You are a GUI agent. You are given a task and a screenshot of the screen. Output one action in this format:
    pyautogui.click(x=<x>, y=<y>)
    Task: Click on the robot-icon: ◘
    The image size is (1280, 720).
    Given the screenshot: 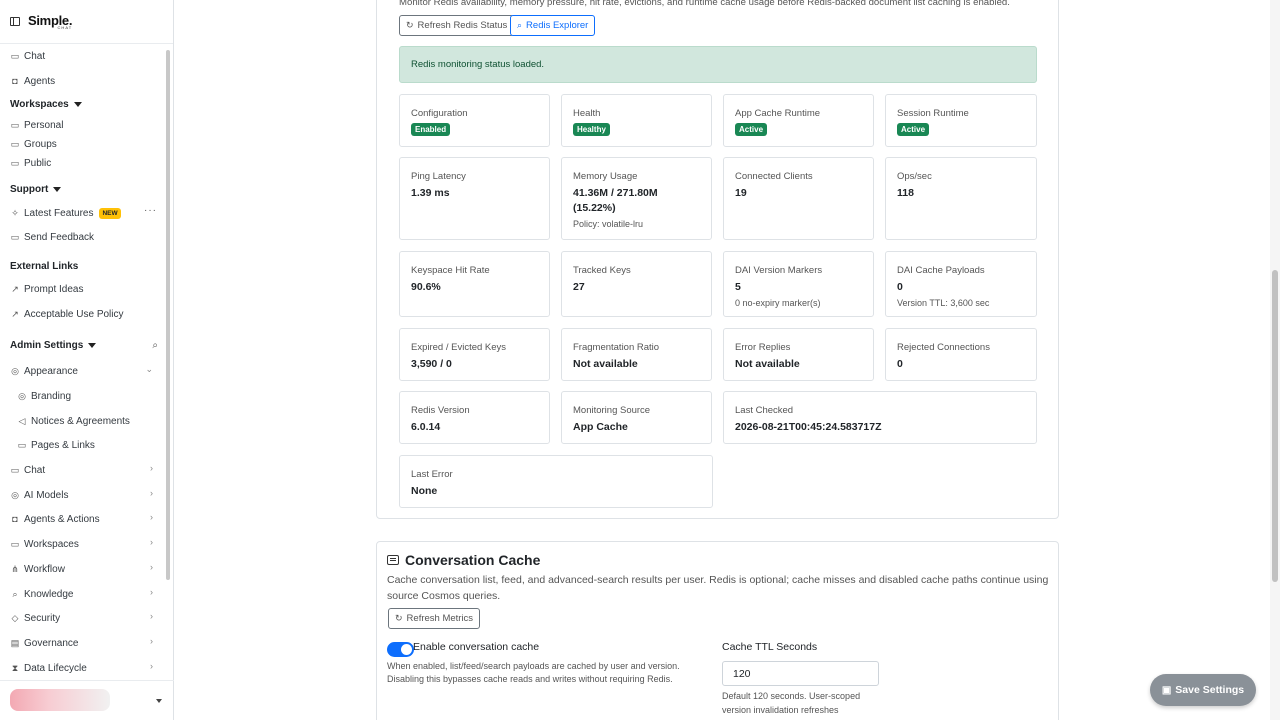 What is the action you would take?
    pyautogui.click(x=15, y=81)
    